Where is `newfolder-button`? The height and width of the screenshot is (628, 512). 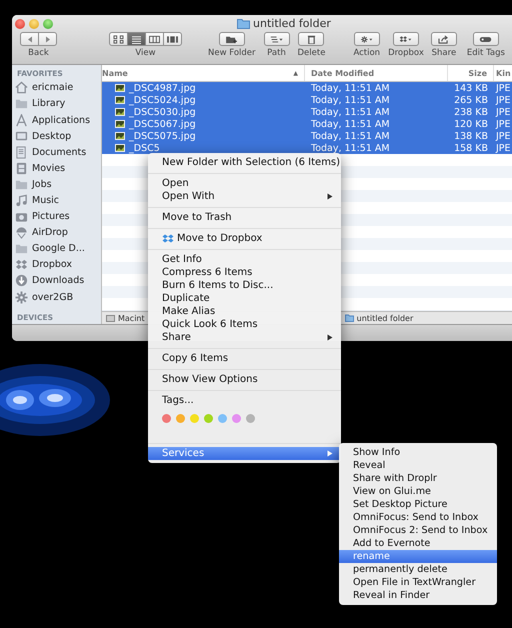
newfolder-button is located at coordinates (231, 39).